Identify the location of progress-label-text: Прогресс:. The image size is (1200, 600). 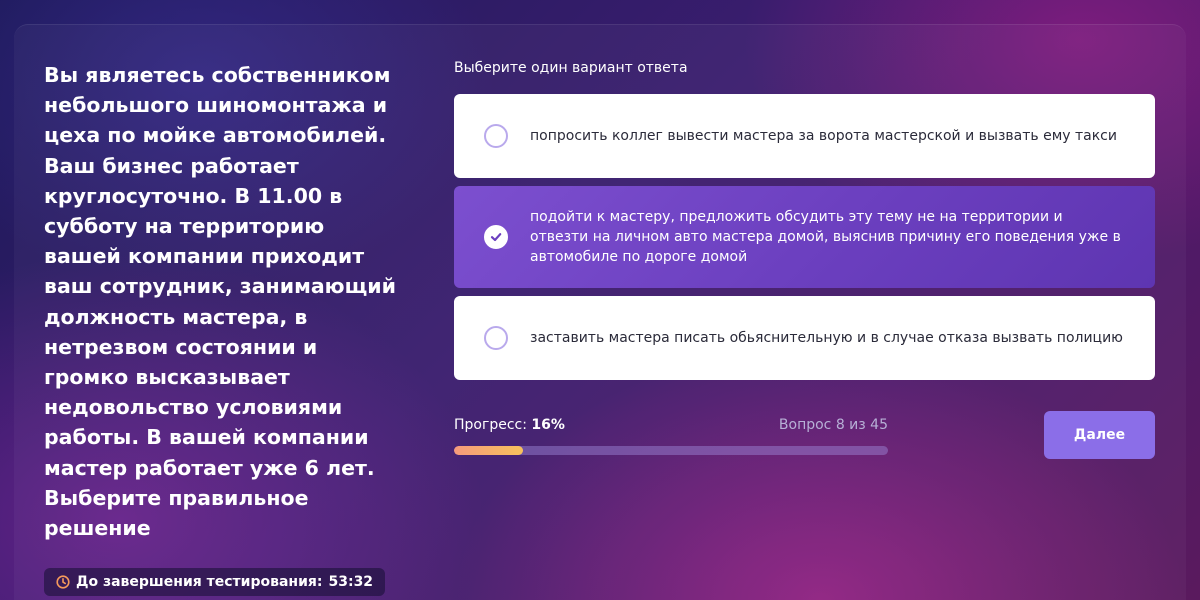
(490, 425).